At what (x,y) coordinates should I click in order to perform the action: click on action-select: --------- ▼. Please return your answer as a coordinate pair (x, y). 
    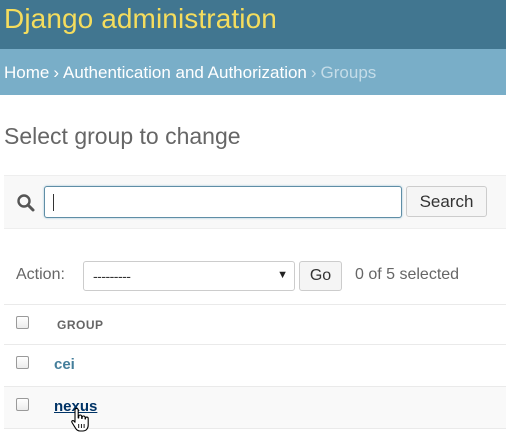
    Looking at the image, I should click on (189, 276).